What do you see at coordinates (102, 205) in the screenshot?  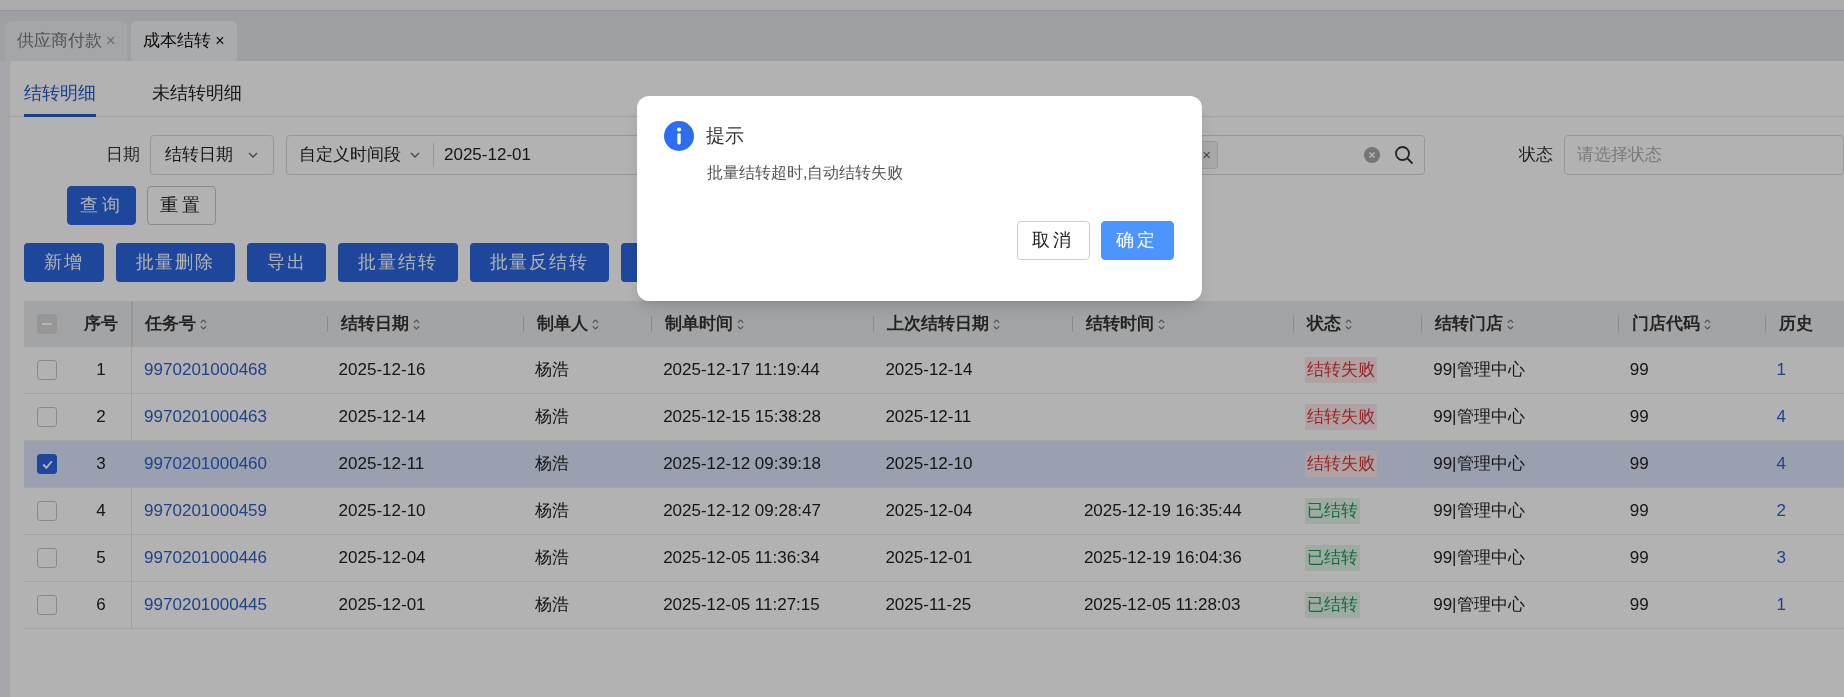 I see `button: 查询` at bounding box center [102, 205].